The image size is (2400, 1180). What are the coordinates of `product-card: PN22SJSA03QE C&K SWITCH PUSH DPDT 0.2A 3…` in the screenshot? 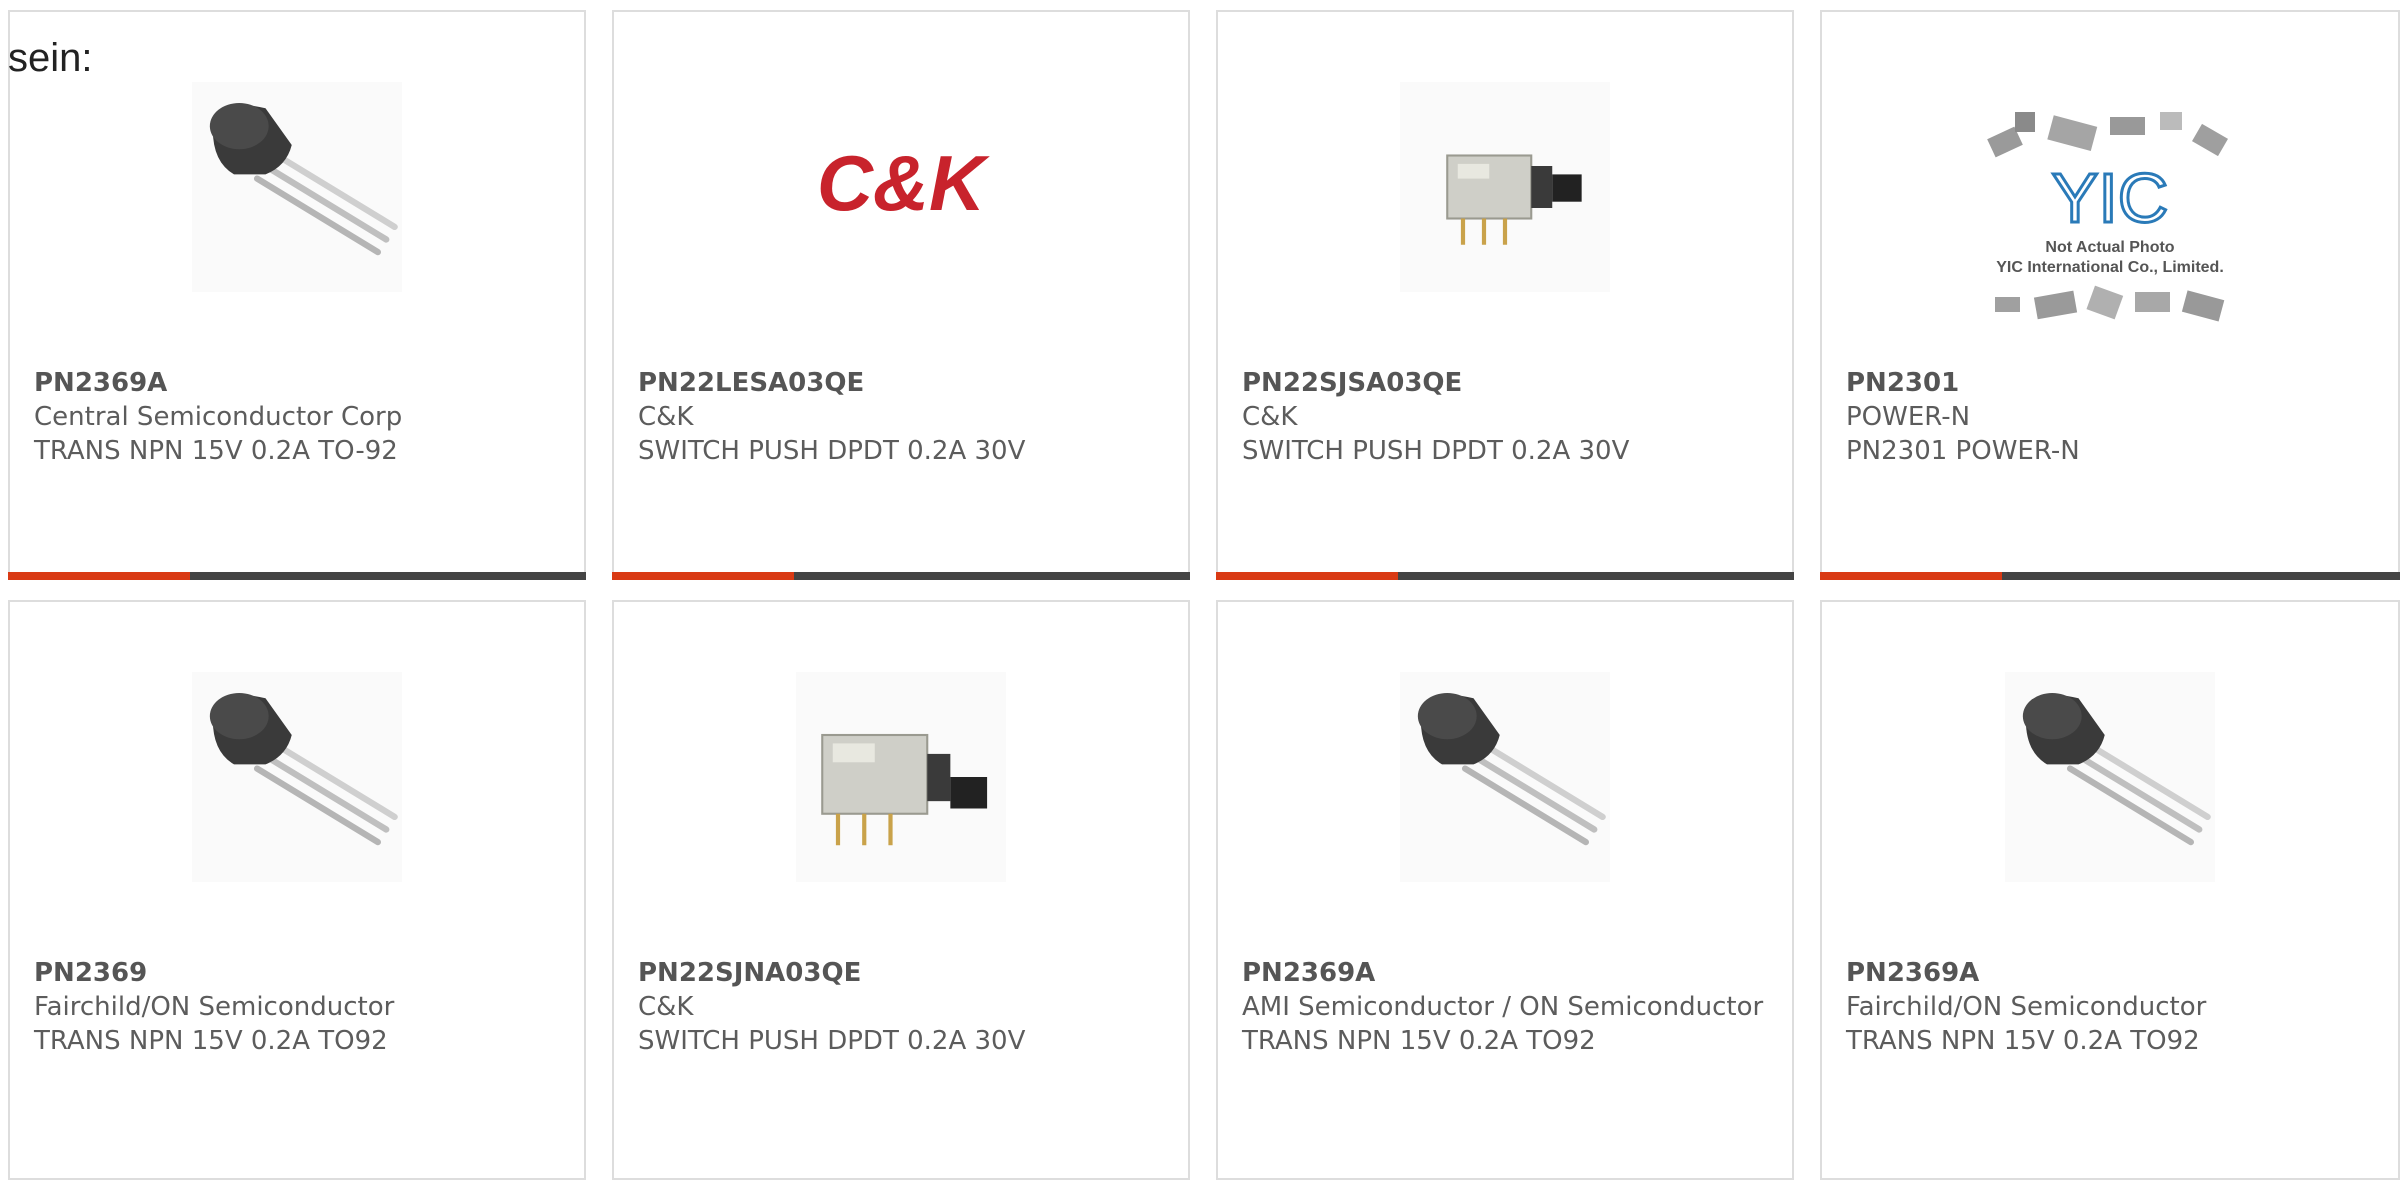 It's located at (1505, 295).